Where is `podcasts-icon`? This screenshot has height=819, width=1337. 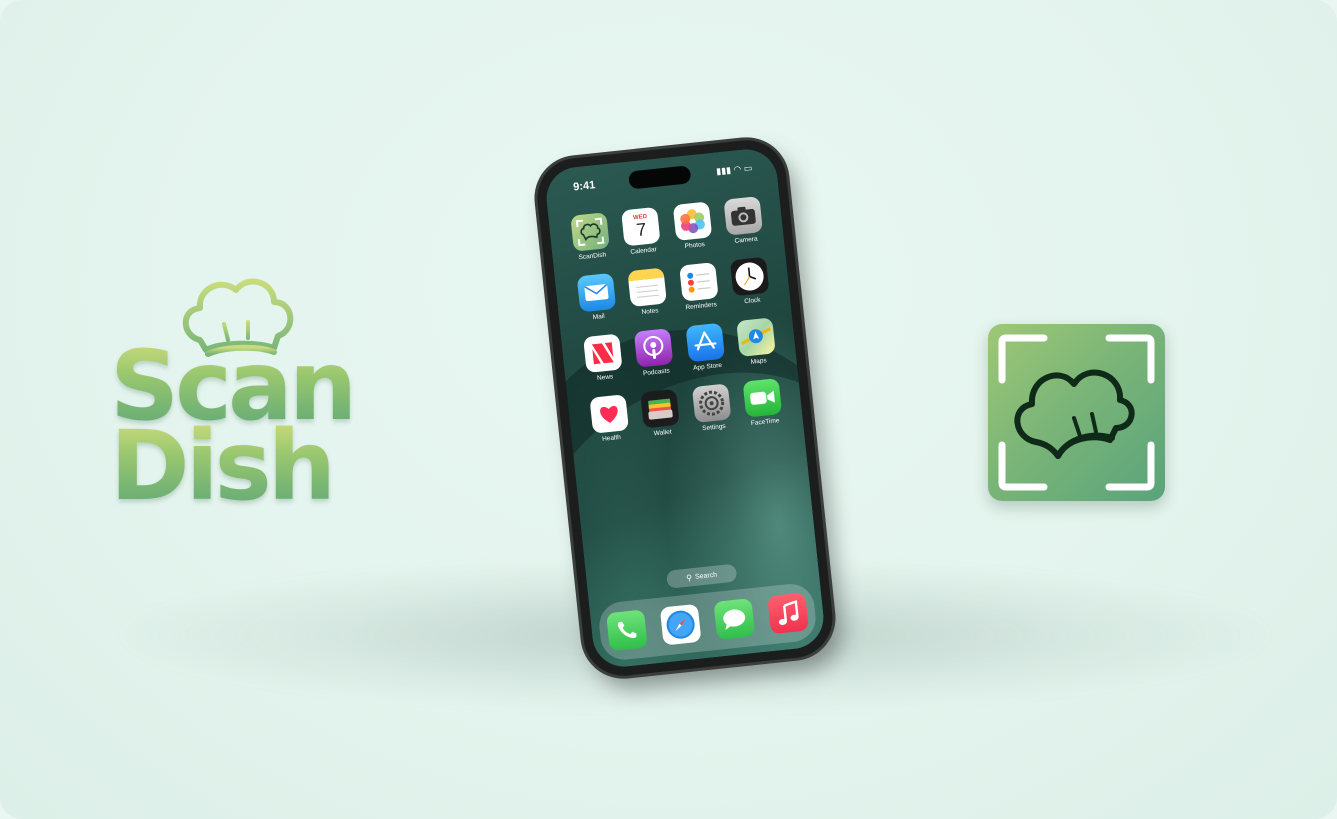
podcasts-icon is located at coordinates (654, 348).